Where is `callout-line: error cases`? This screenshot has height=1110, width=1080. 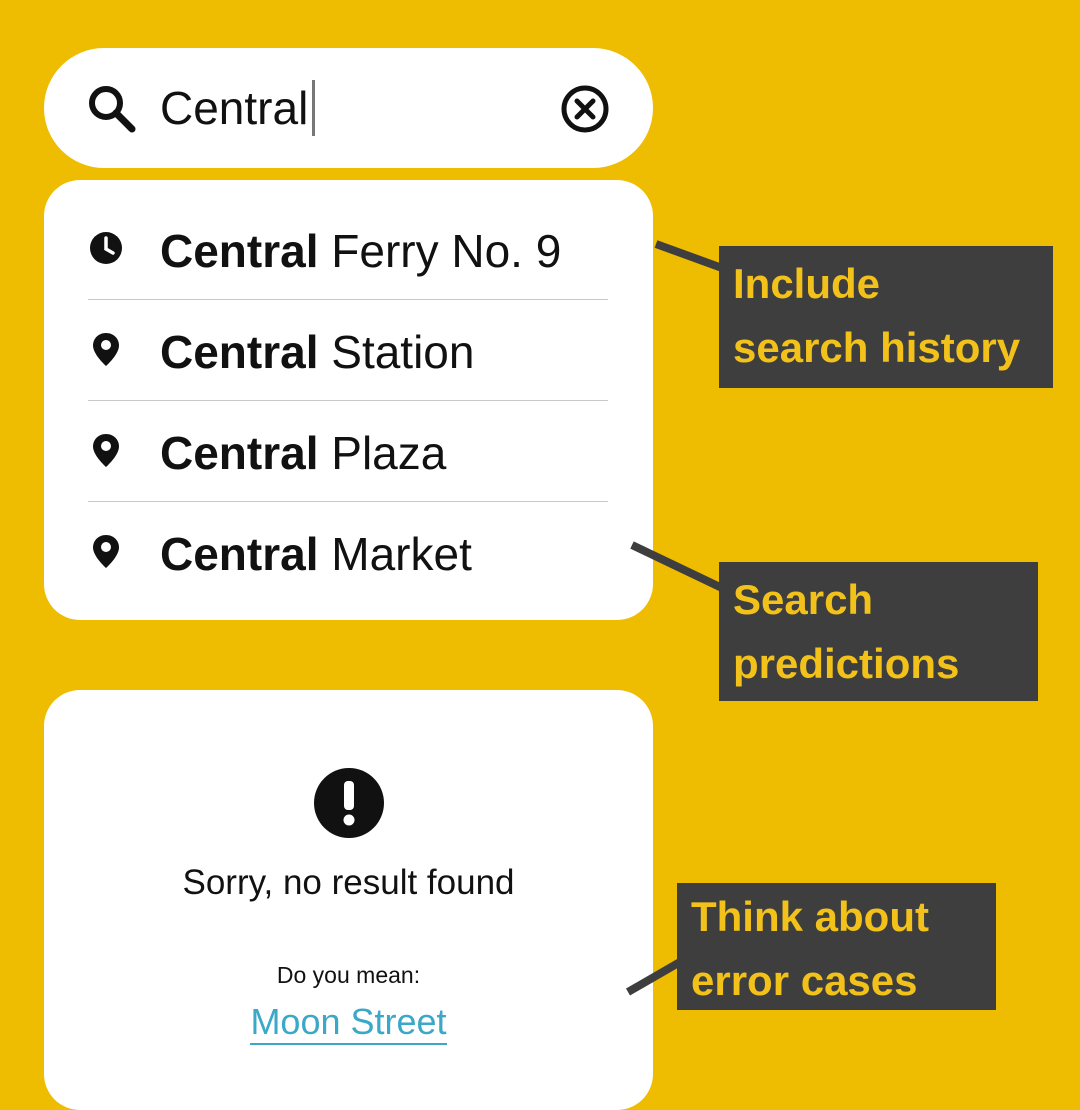 callout-line: error cases is located at coordinates (804, 980).